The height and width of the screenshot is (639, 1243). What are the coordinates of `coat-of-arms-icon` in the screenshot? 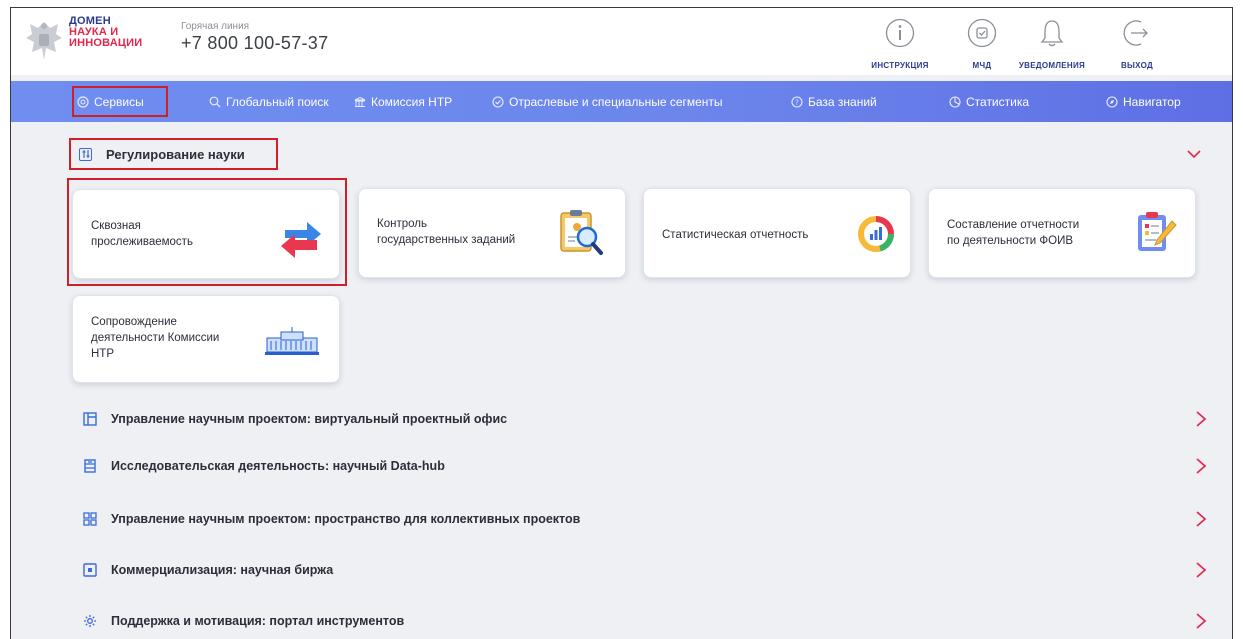 It's located at (44, 41).